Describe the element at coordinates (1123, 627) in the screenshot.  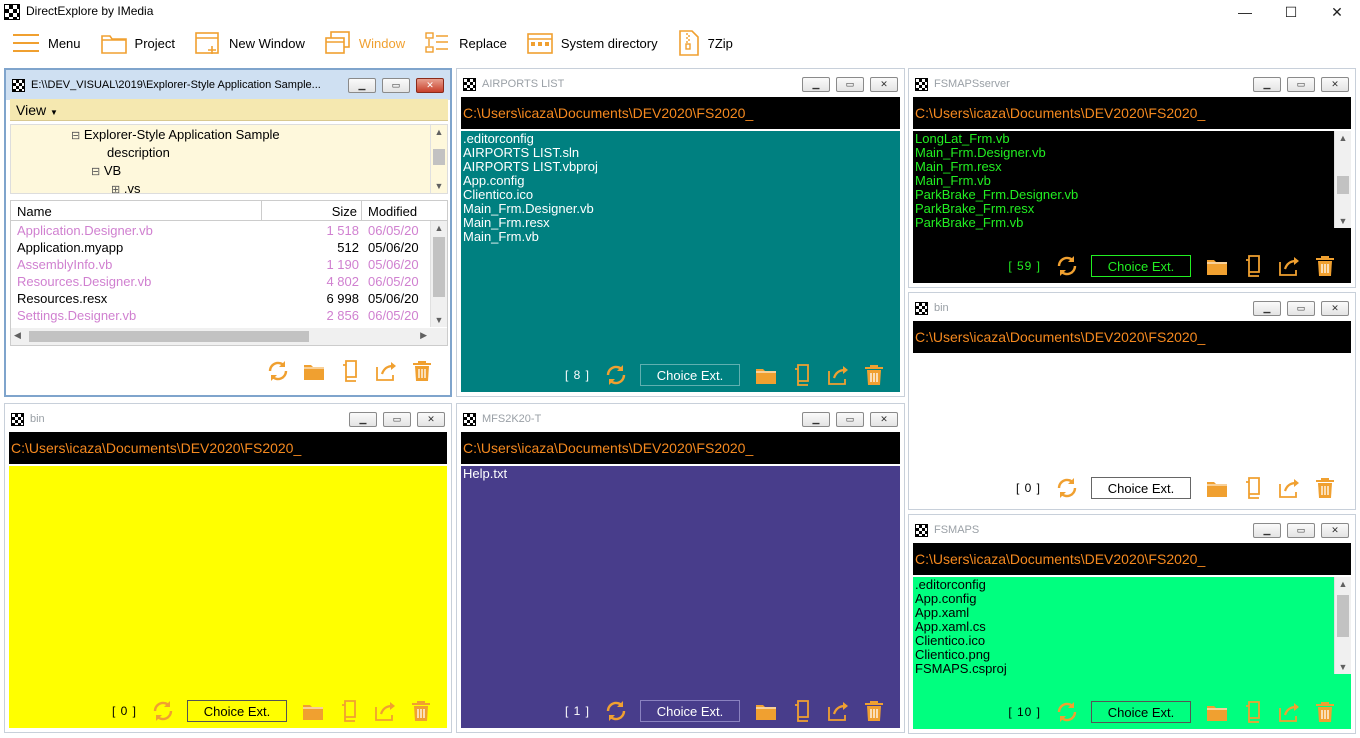
I see `list-item: App.xaml.cs` at that location.